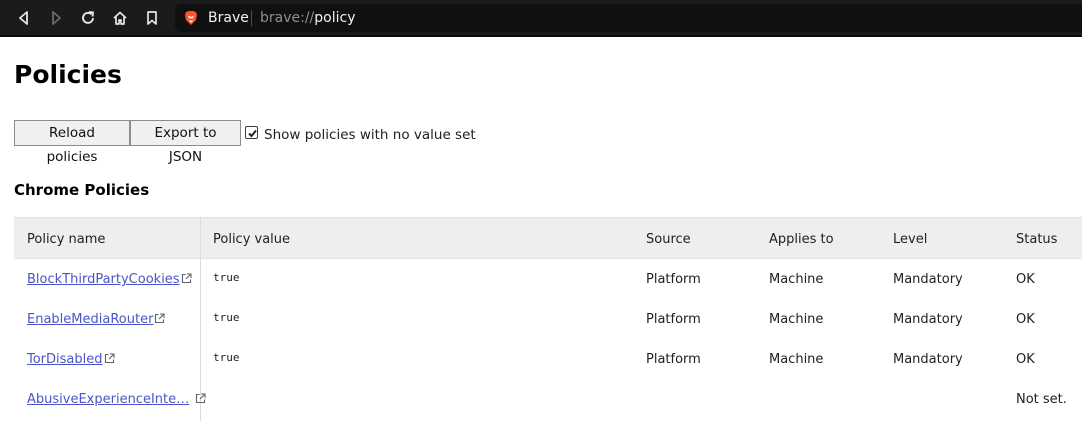 The width and height of the screenshot is (1082, 421). What do you see at coordinates (185, 142) in the screenshot?
I see `export-json-button: Export to JSON` at bounding box center [185, 142].